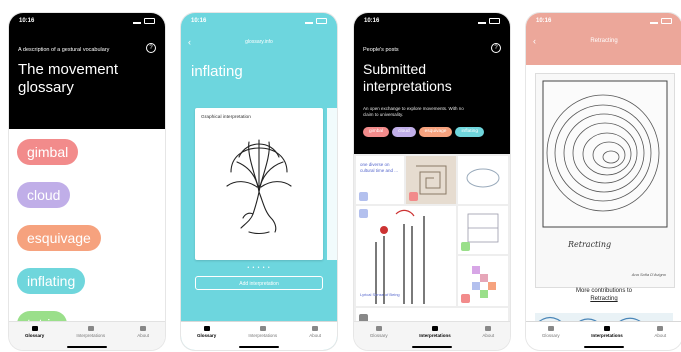  I want to click on filter-chips: gimbal cloud esquivage inflating, so click(424, 132).